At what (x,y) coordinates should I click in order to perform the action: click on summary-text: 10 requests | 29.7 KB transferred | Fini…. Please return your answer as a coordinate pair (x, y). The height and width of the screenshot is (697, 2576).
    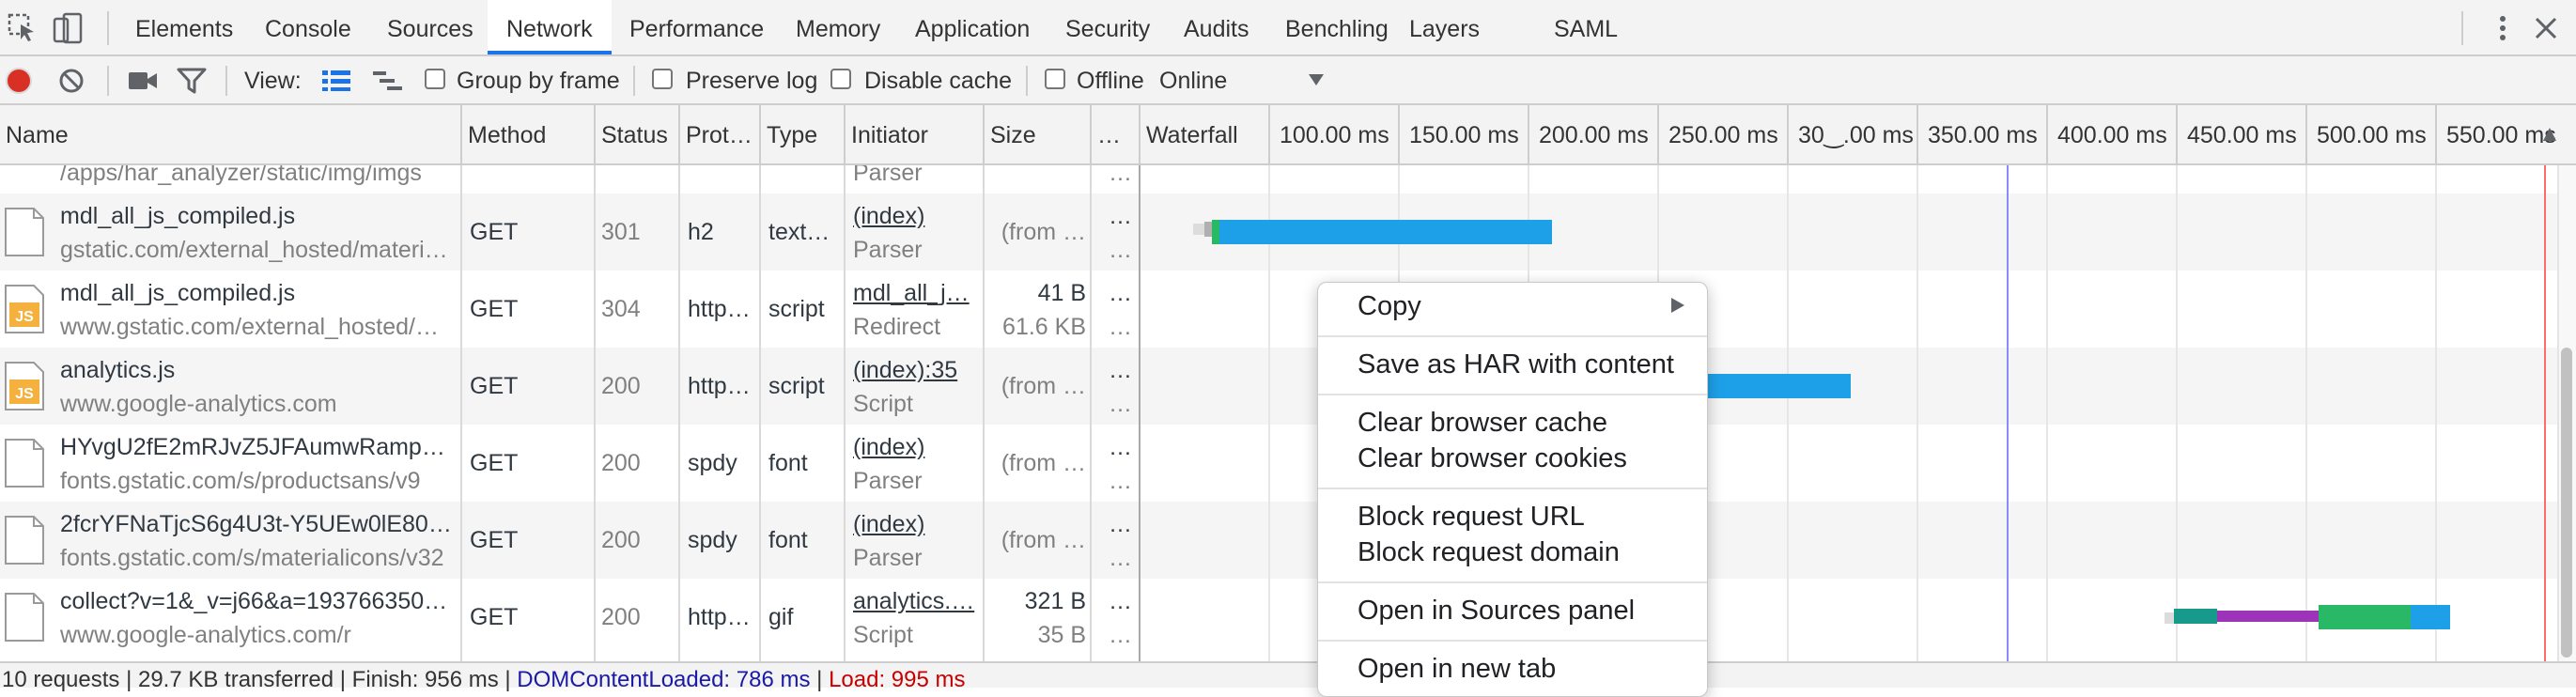
    Looking at the image, I should click on (260, 679).